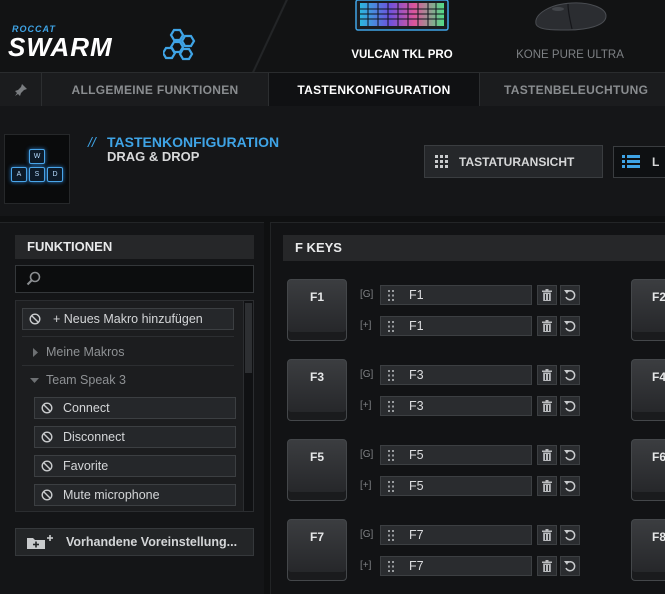  Describe the element at coordinates (570, 30) in the screenshot. I see `device-kone-pure-ultra: KONE PURE ULTRA` at that location.